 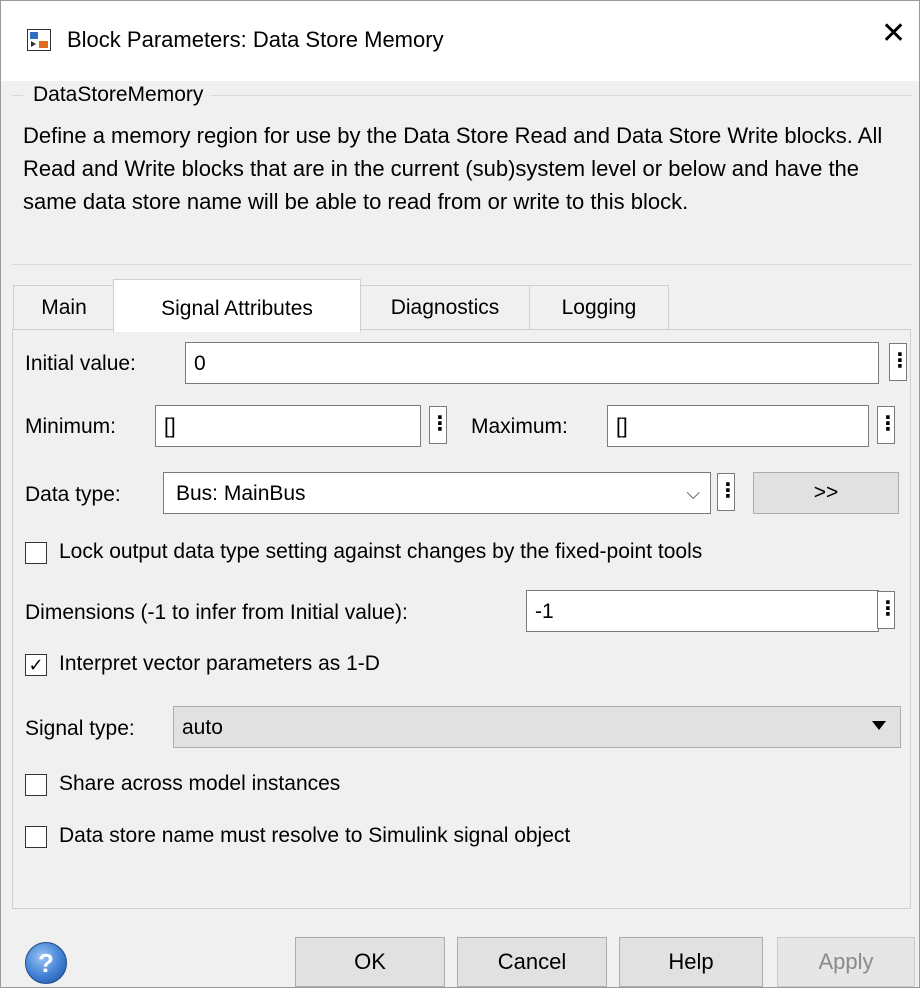 I want to click on help-button: Help, so click(x=691, y=962).